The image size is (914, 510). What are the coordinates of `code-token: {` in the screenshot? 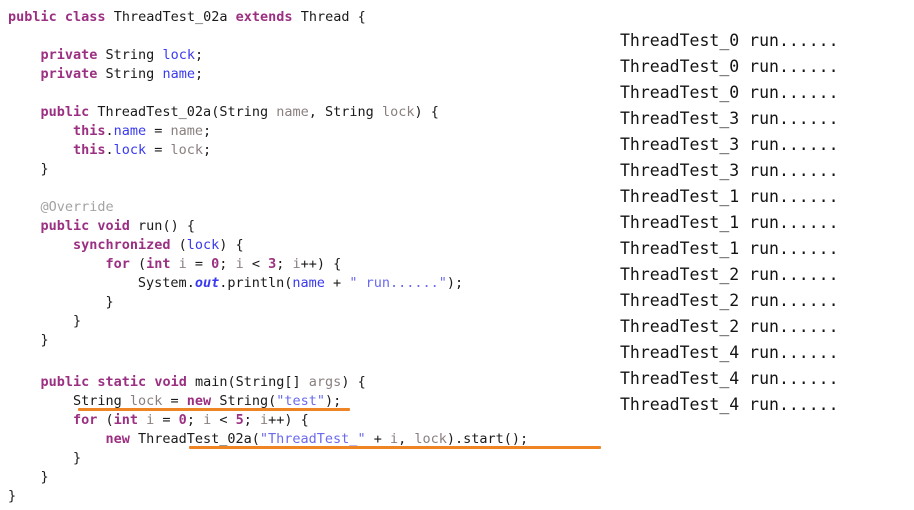 It's located at (357, 17).